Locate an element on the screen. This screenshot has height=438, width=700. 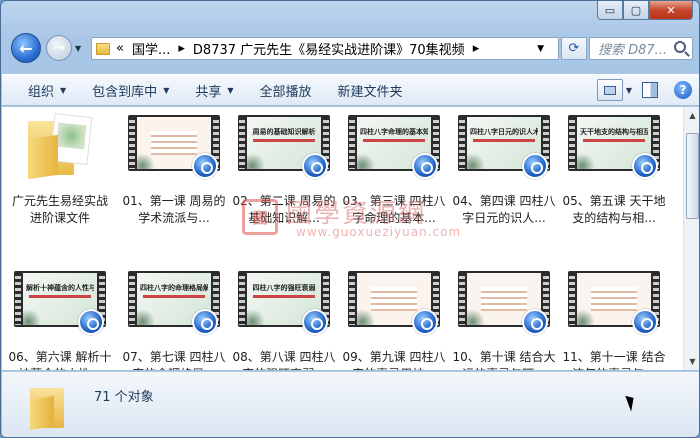
video-thumbnail: 四柱八字命理的基本知识 is located at coordinates (394, 151).